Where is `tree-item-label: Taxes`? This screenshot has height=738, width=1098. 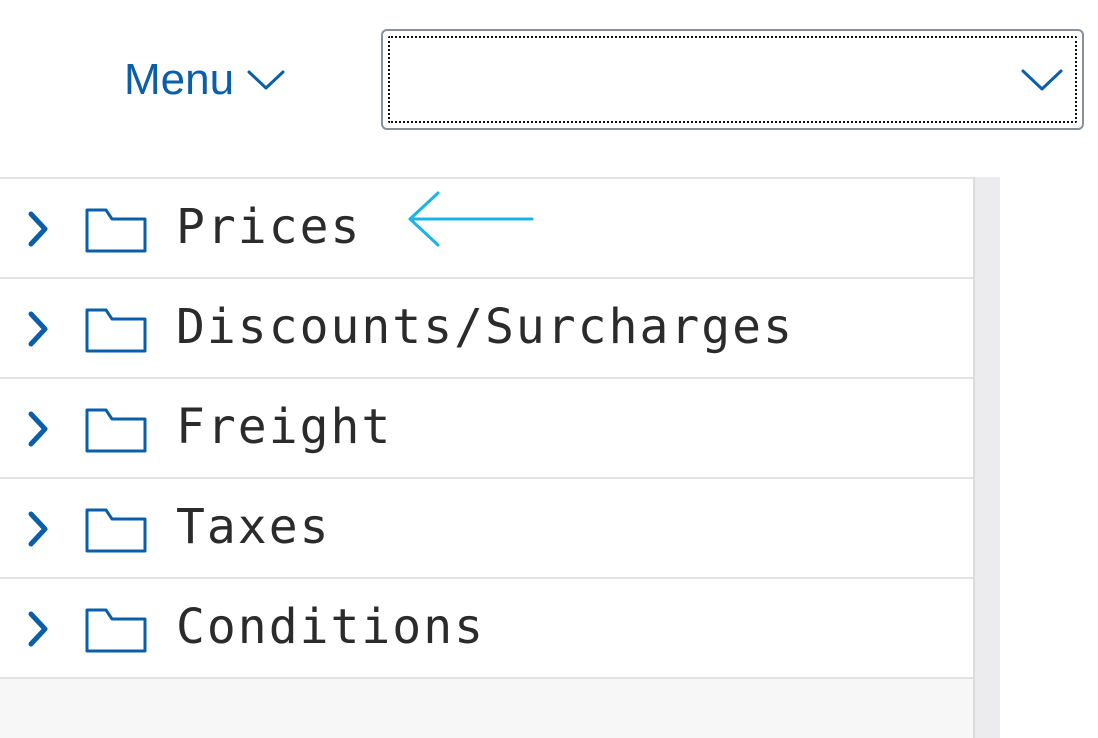
tree-item-label: Taxes is located at coordinates (253, 527).